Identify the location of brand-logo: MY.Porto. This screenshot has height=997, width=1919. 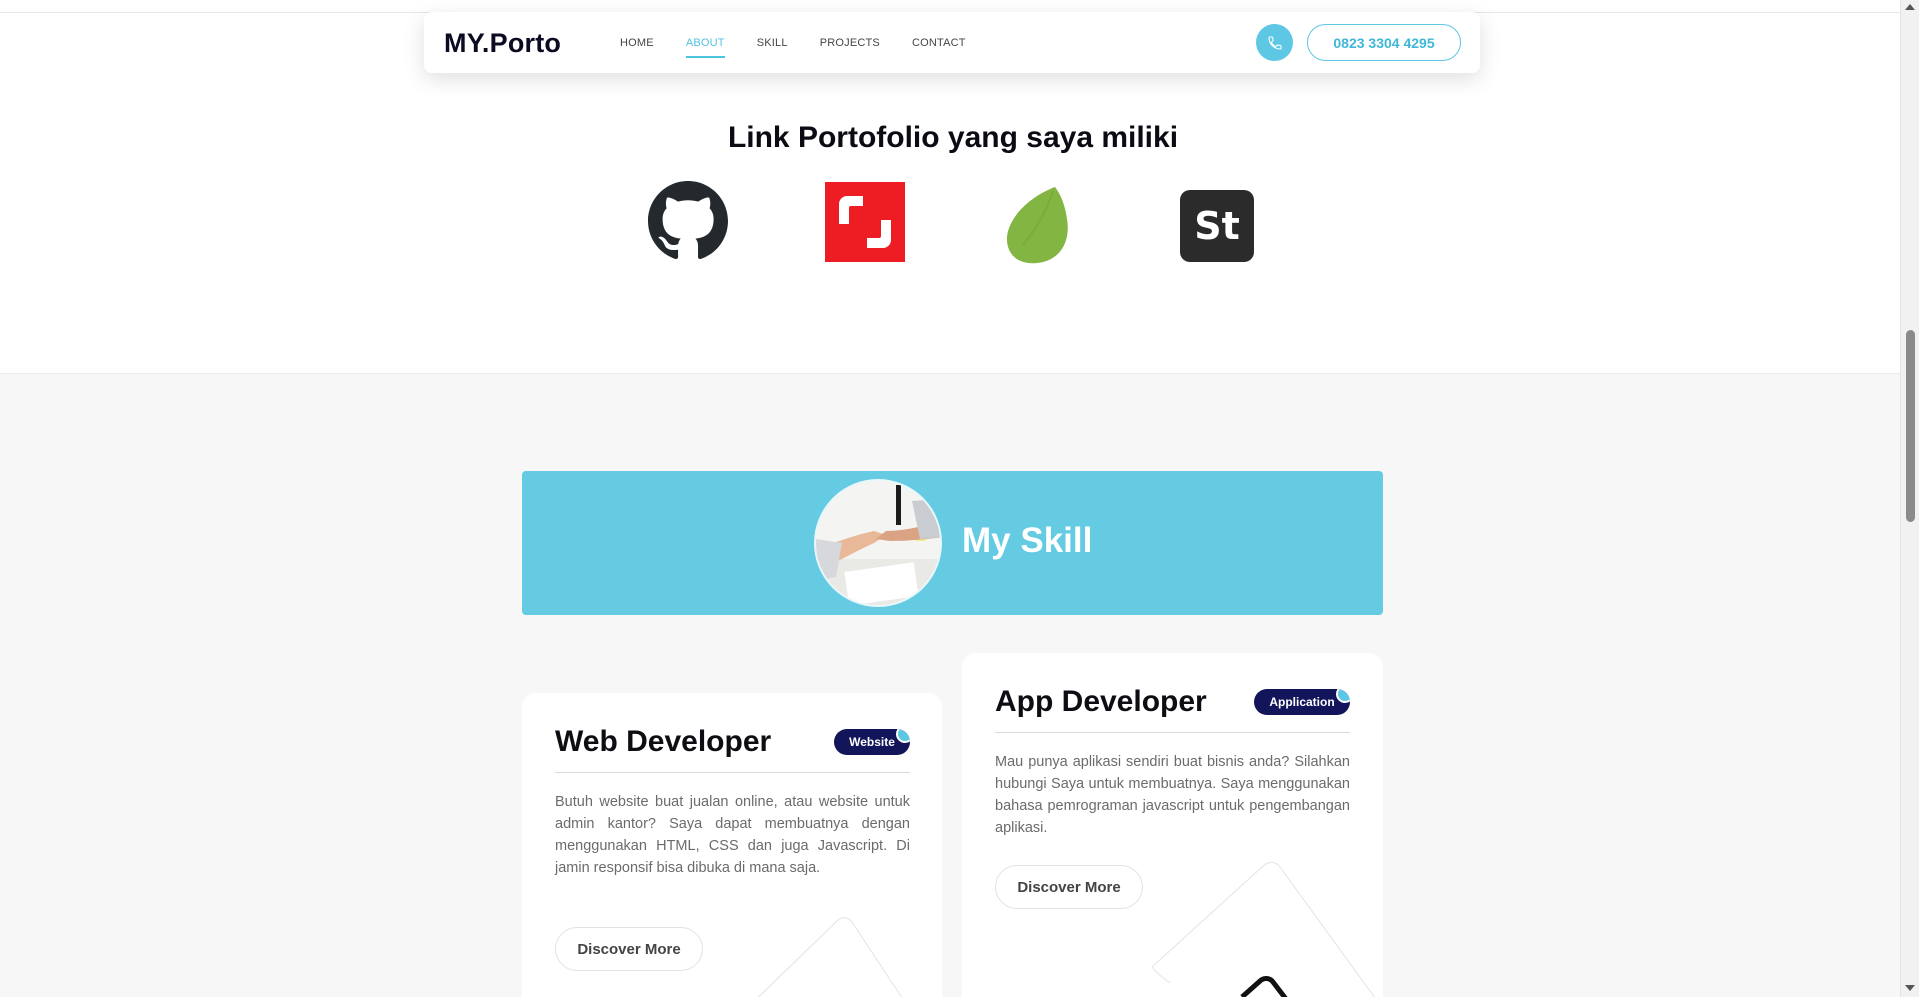
(502, 43).